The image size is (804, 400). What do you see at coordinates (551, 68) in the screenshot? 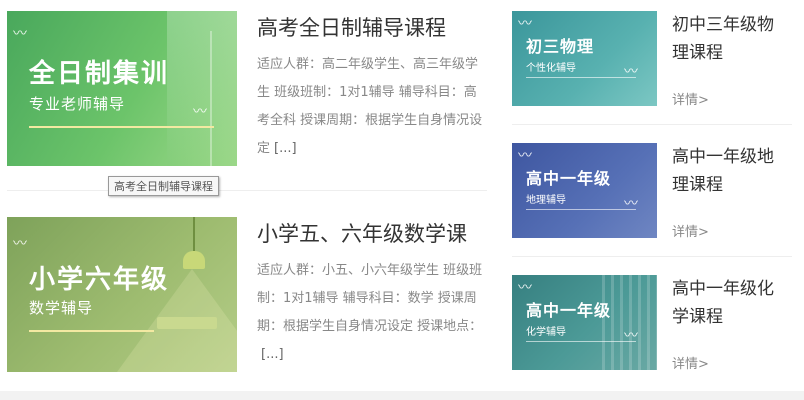
I see `thumbnail-subtitle: 个性化辅导` at bounding box center [551, 68].